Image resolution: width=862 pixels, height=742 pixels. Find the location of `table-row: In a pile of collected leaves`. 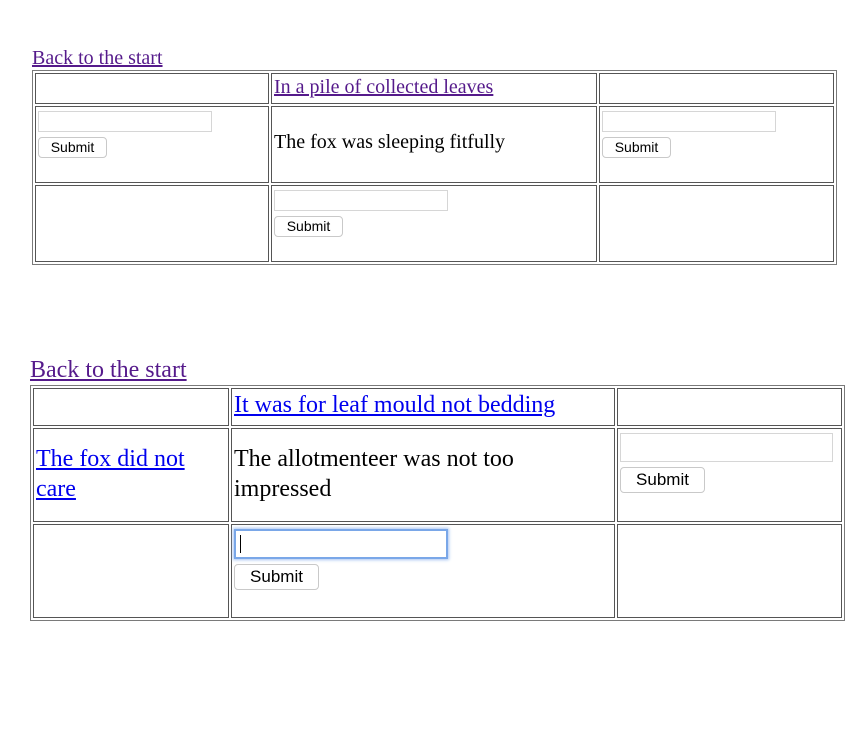

table-row: In a pile of collected leaves is located at coordinates (434, 88).